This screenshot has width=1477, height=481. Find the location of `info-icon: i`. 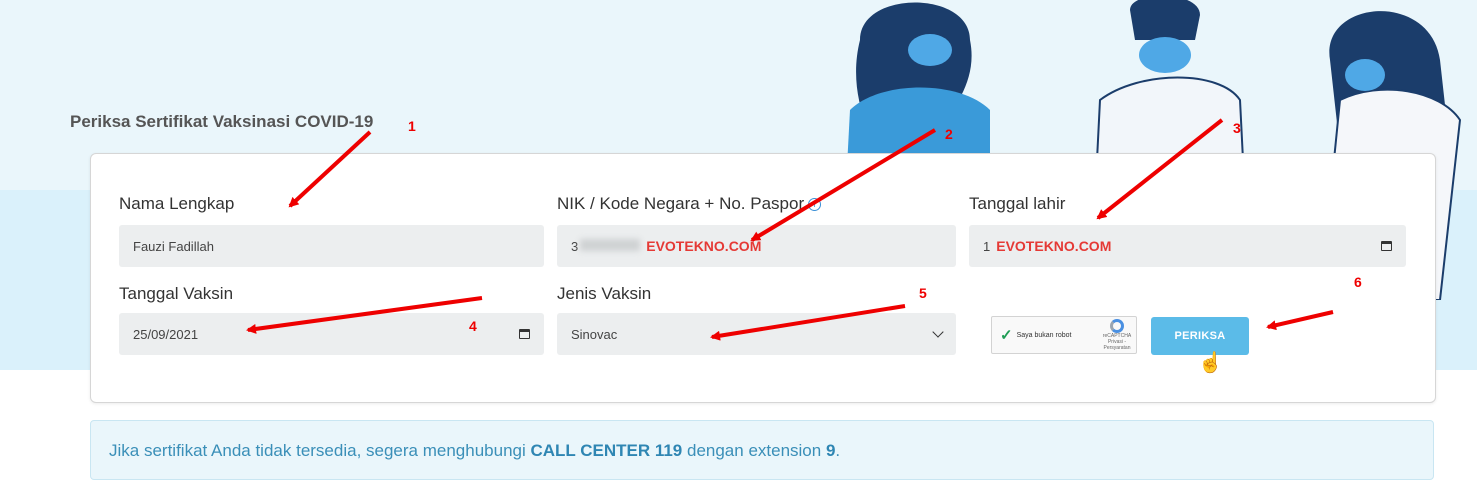

info-icon: i is located at coordinates (815, 204).